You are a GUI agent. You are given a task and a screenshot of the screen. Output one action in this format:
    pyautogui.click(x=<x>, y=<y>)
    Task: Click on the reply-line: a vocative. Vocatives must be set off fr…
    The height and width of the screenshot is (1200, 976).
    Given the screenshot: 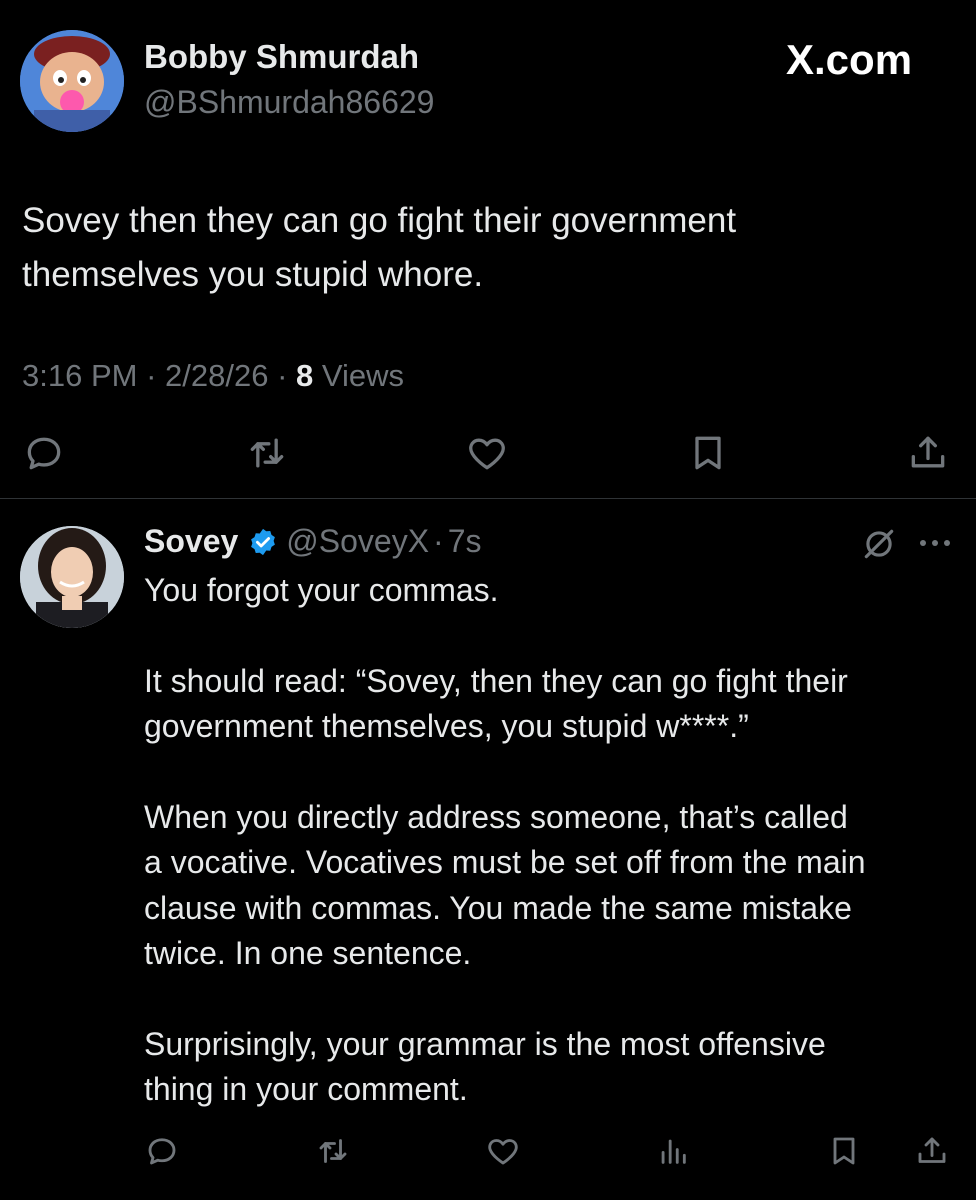 What is the action you would take?
    pyautogui.click(x=505, y=862)
    